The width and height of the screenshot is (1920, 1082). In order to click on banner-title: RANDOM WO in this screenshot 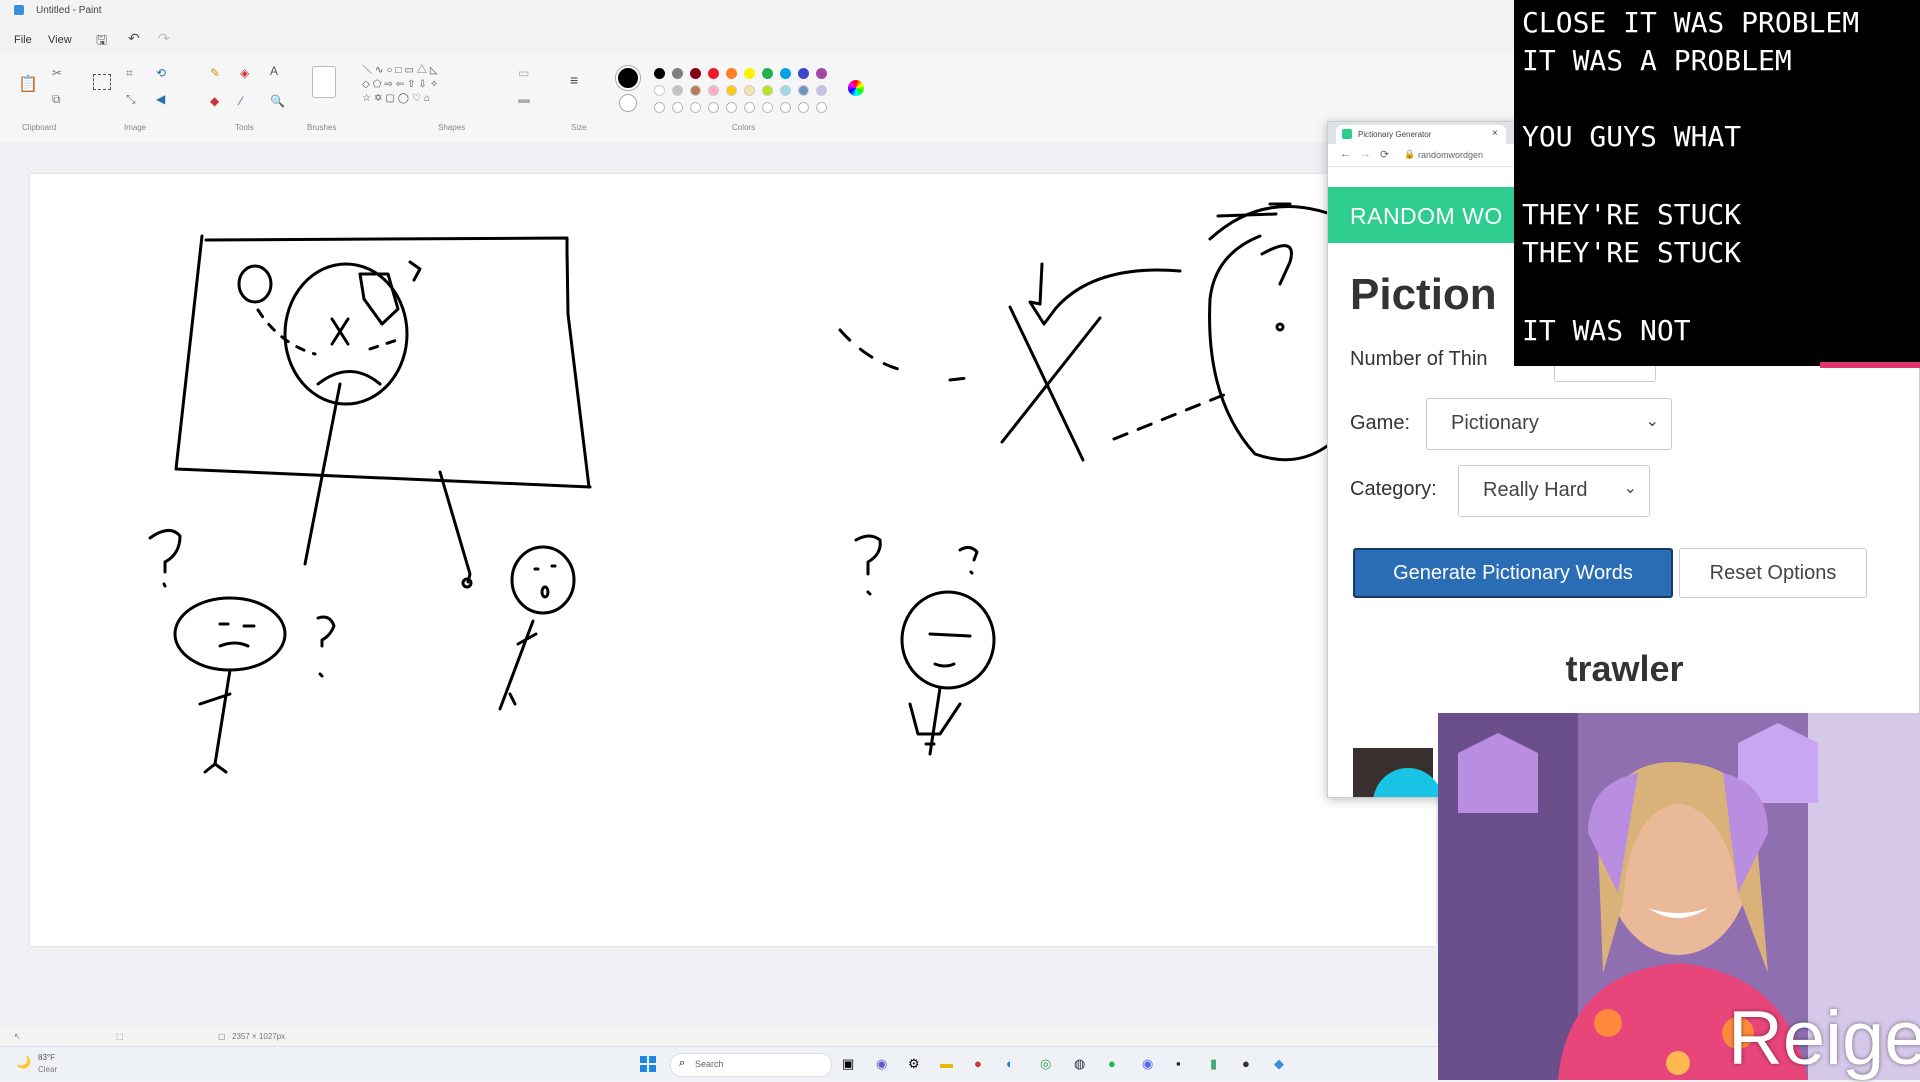, I will do `click(1426, 216)`.